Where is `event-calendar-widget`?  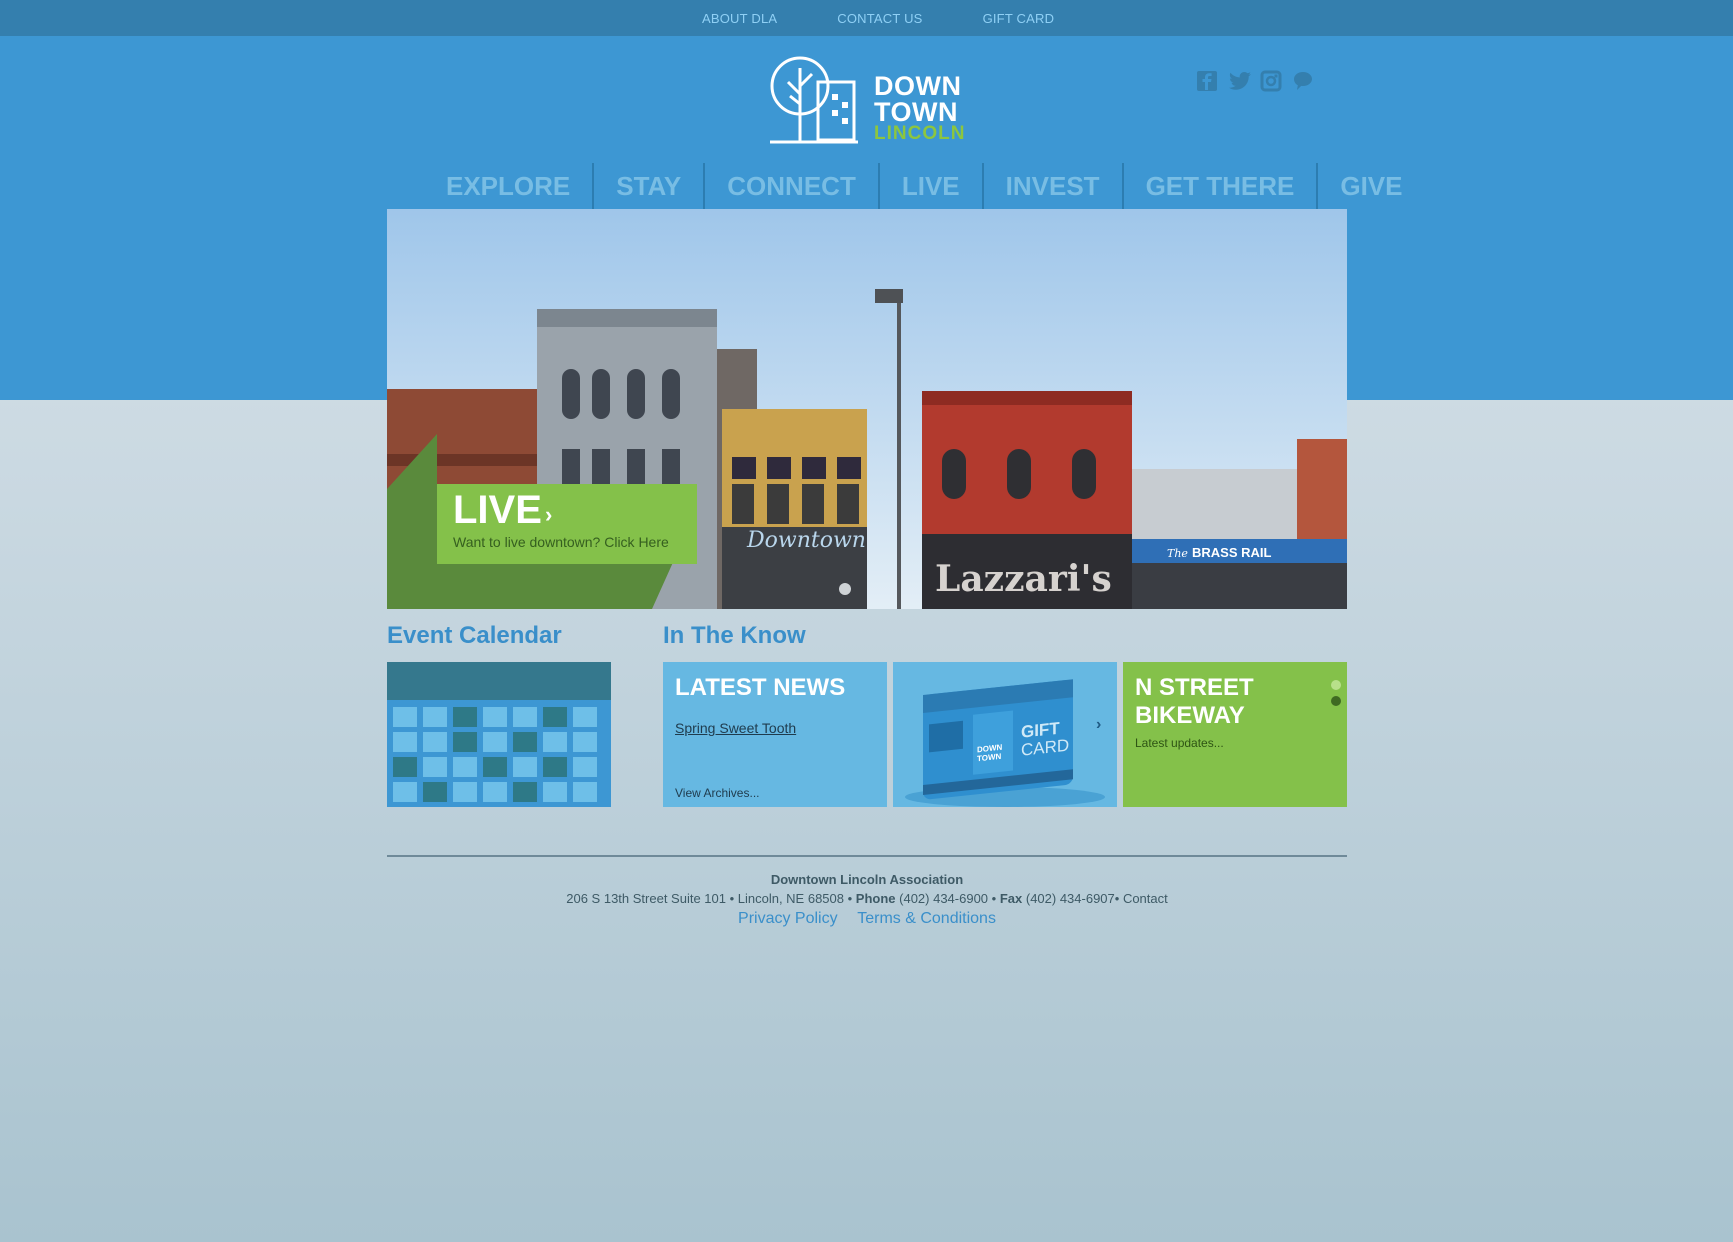 event-calendar-widget is located at coordinates (499, 734).